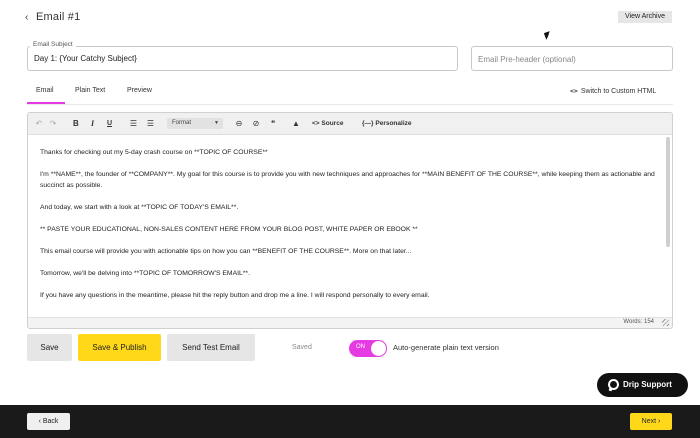 This screenshot has width=700, height=438. I want to click on back-button: ‹ Back, so click(48, 421).